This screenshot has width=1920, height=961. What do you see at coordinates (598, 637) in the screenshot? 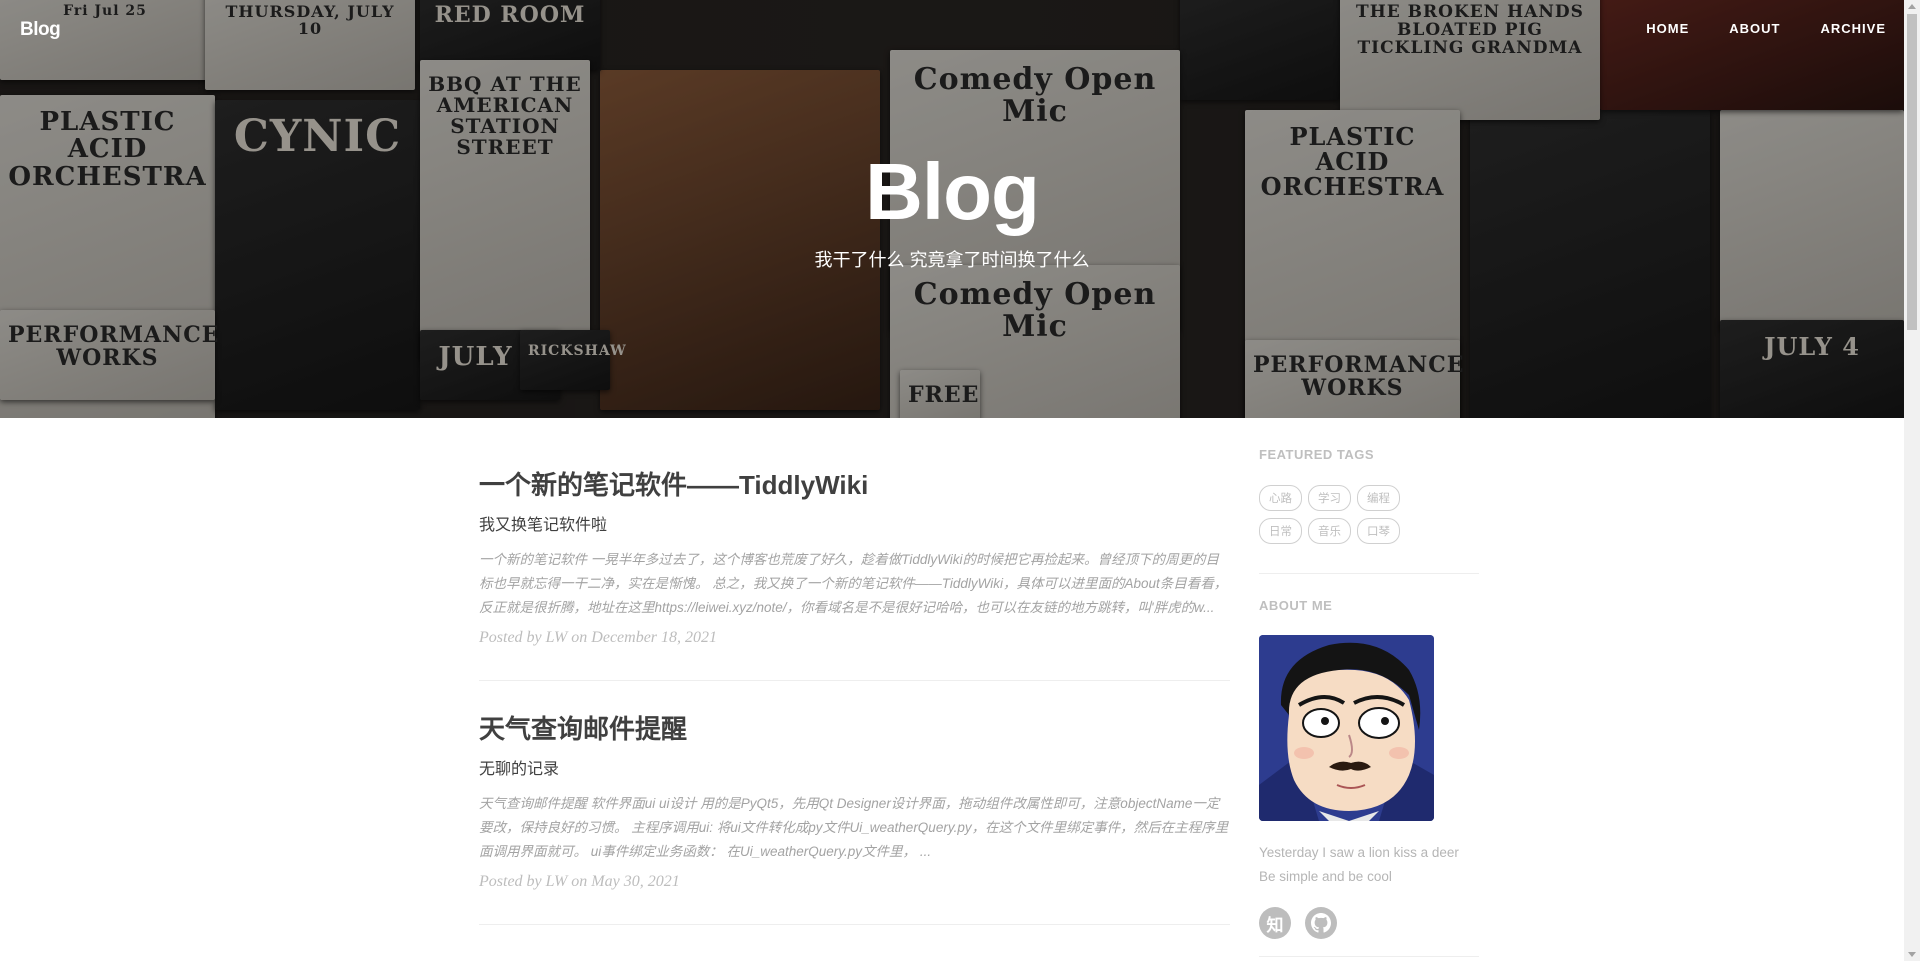
I see `post-meta: Posted by LW on December 18, 2021` at bounding box center [598, 637].